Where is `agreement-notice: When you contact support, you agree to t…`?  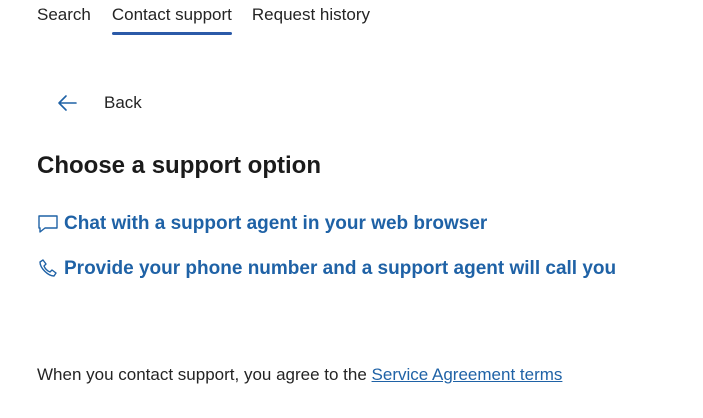
agreement-notice: When you contact support, you agree to t… is located at coordinates (299, 375).